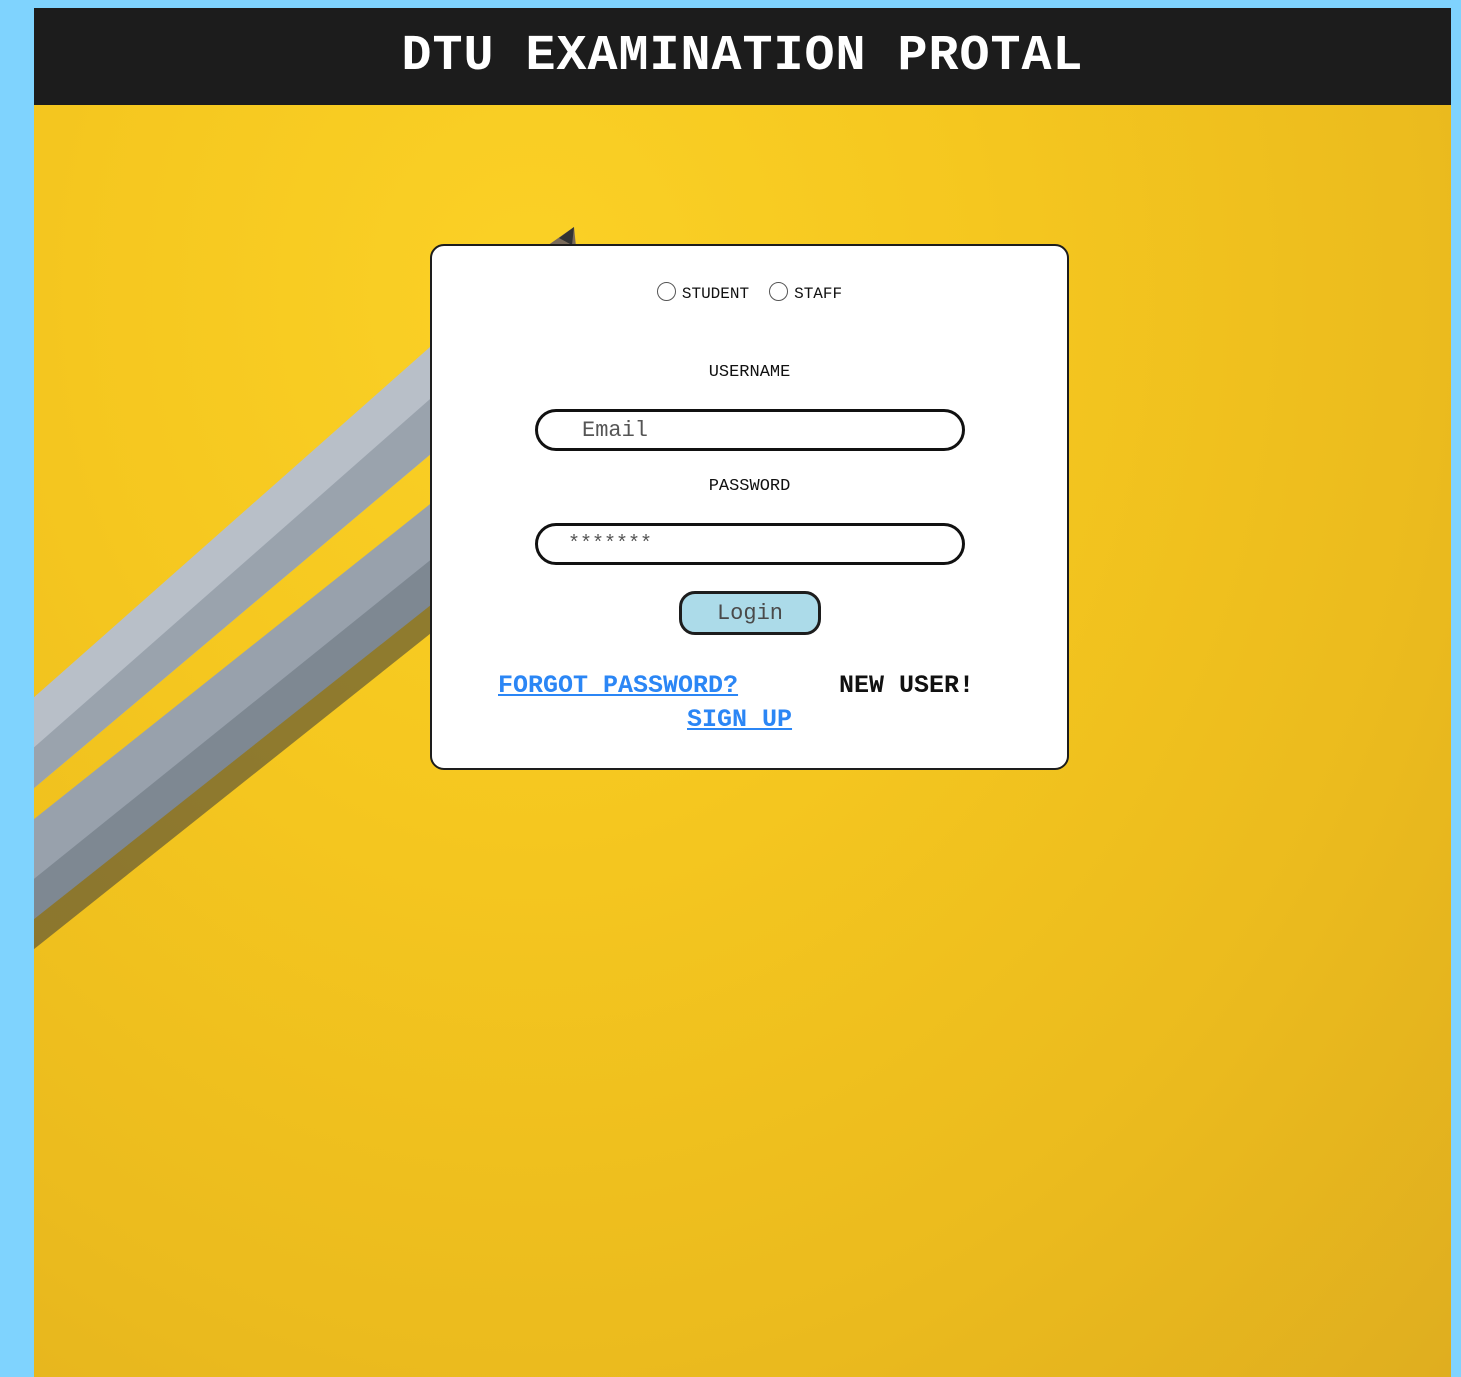 The image size is (1461, 1377). Describe the element at coordinates (666, 291) in the screenshot. I see `radio-button-student` at that location.